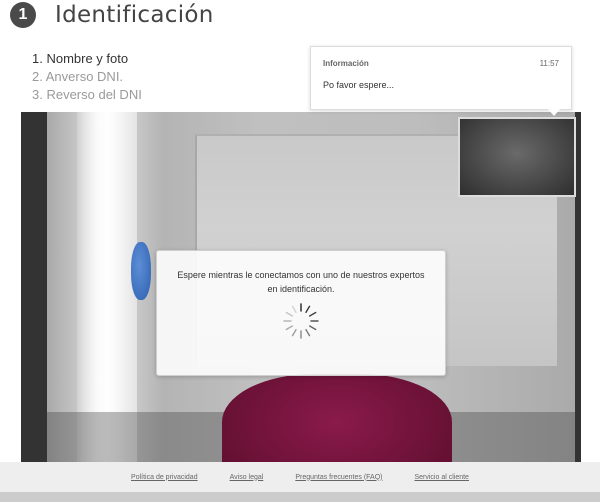 Image resolution: width=600 pixels, height=502 pixels. I want to click on footer-link-legal: Aviso legal, so click(247, 477).